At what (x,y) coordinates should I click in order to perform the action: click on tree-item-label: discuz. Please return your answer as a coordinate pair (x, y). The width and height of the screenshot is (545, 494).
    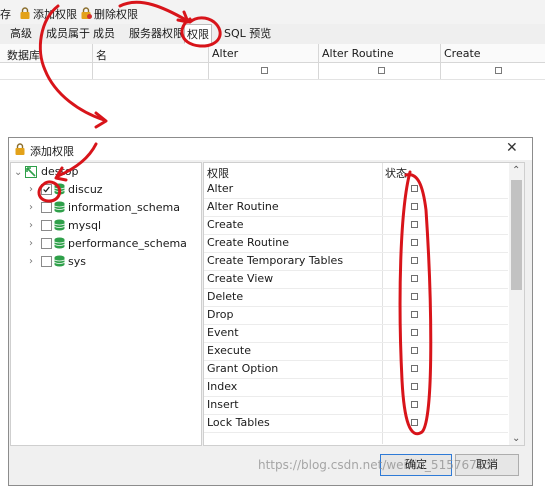
    Looking at the image, I should click on (85, 189).